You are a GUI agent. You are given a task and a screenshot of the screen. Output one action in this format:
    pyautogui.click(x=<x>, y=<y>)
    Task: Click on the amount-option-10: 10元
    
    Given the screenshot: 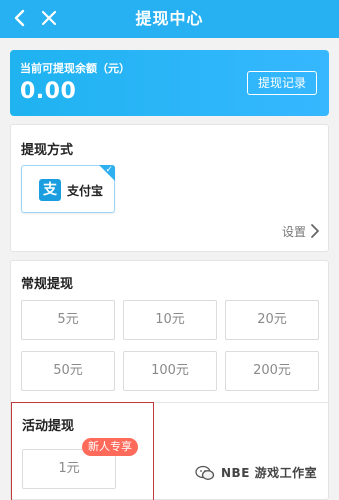 What is the action you would take?
    pyautogui.click(x=170, y=320)
    